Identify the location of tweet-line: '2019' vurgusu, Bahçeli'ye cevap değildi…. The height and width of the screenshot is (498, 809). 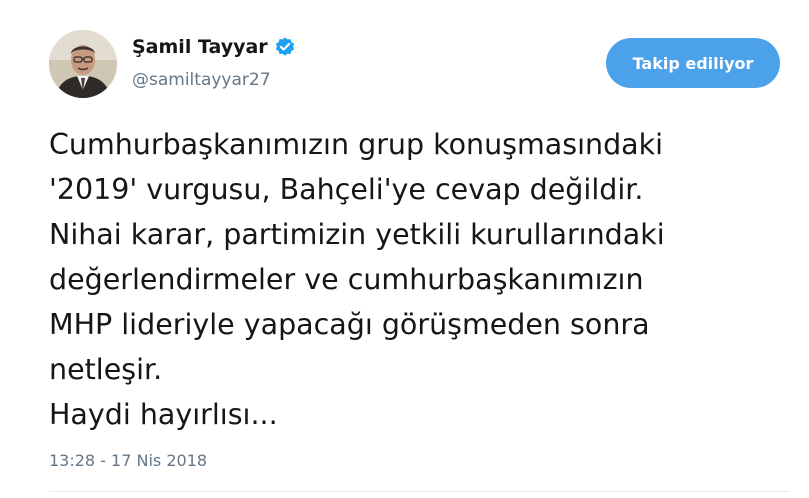
(346, 189).